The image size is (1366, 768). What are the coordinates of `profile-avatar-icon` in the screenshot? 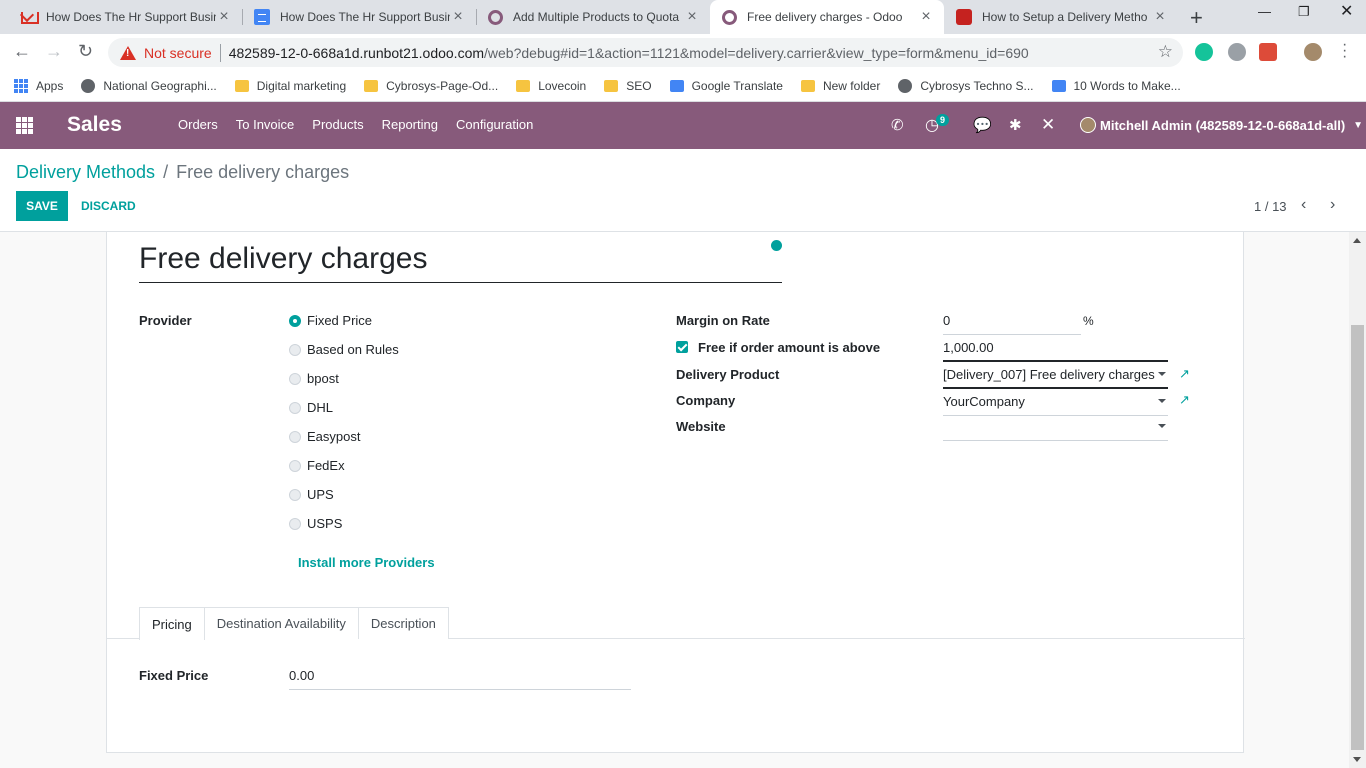 It's located at (1313, 52).